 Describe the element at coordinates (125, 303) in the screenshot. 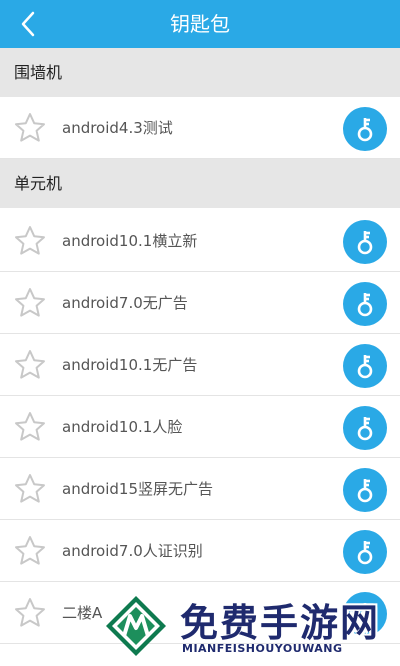

I see `list-item-label: android7.0无广告` at that location.